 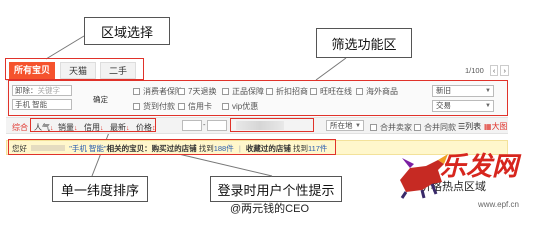 I want to click on filter-vip: vip优惠, so click(x=240, y=106).